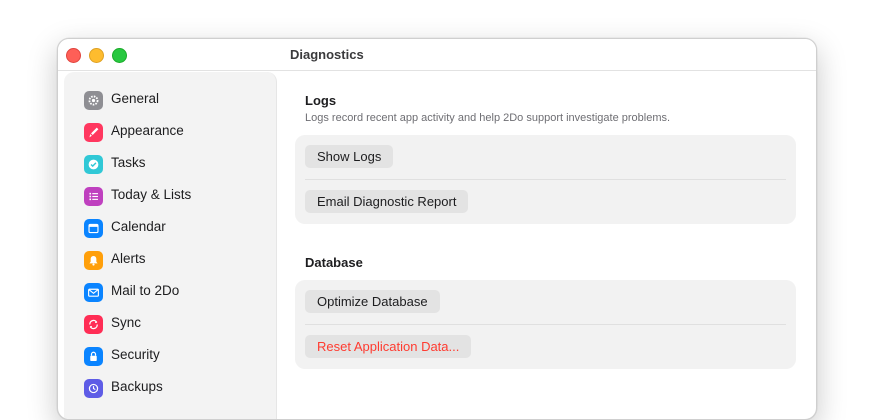 This screenshot has height=420, width=872. What do you see at coordinates (437, 55) in the screenshot?
I see `title-bar: Diagnostics` at bounding box center [437, 55].